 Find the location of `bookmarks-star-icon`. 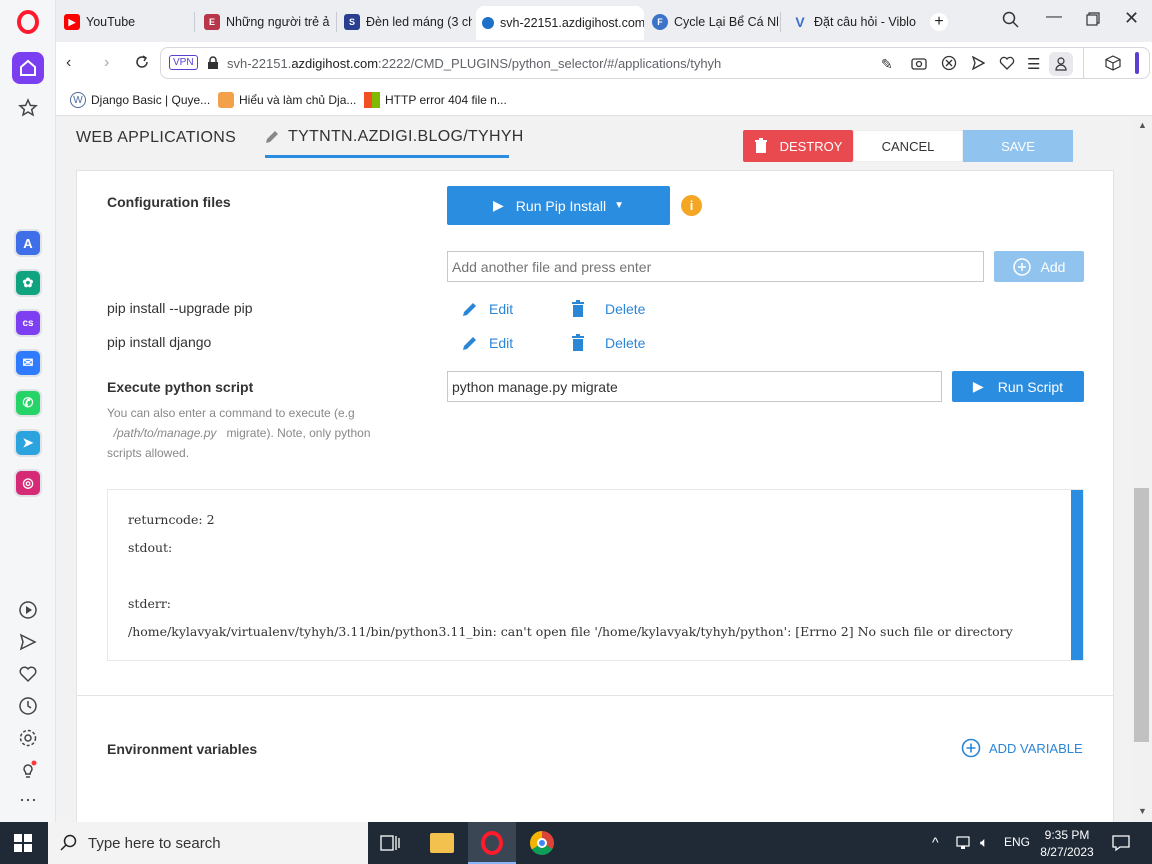

bookmarks-star-icon is located at coordinates (28, 108).